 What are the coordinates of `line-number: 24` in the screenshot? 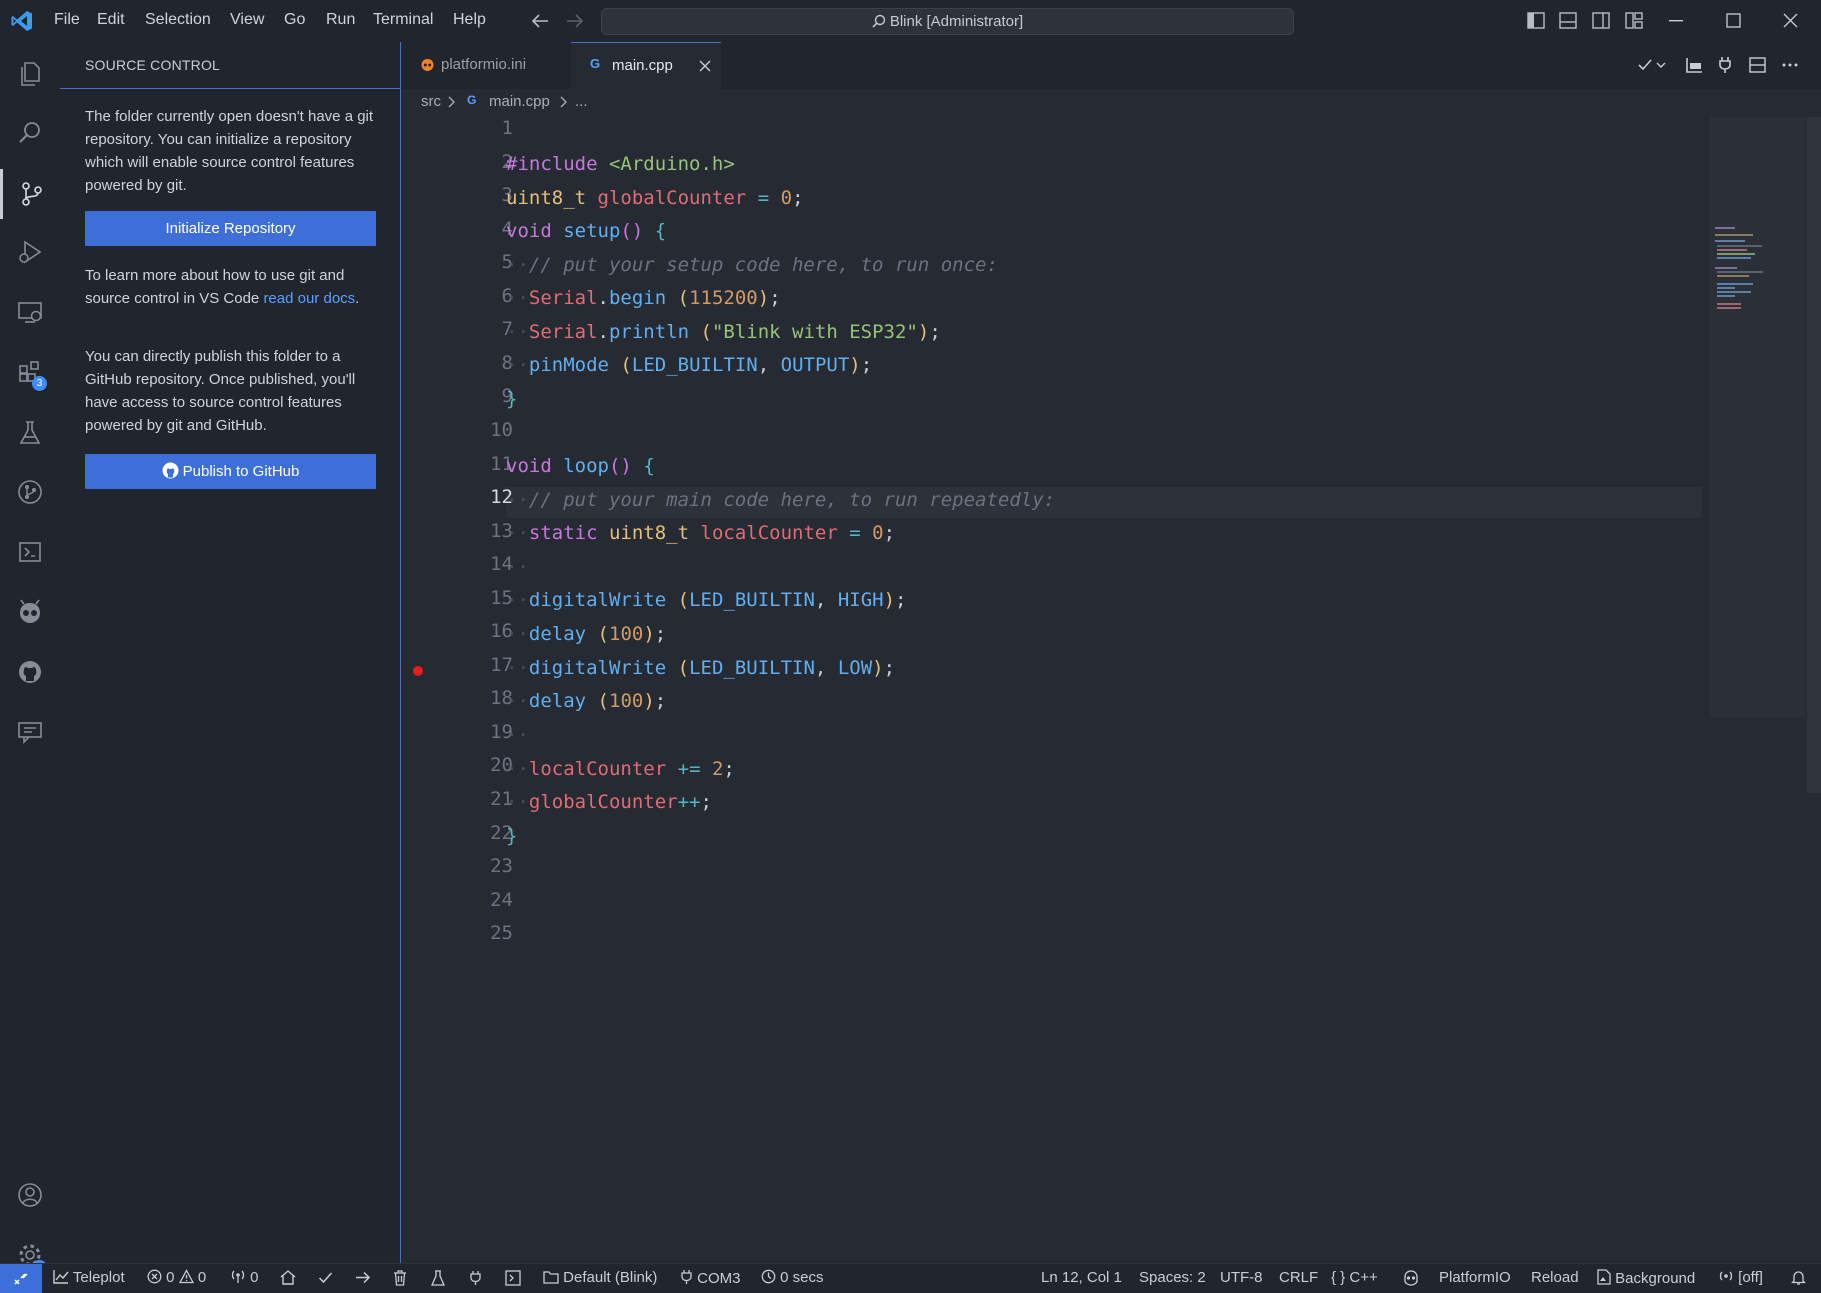 It's located at (477, 900).